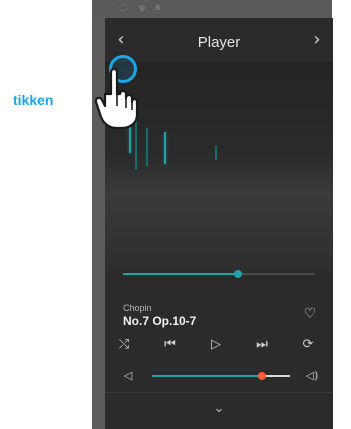 The height and width of the screenshot is (429, 351). Describe the element at coordinates (142, 8) in the screenshot. I see `signal-icon: ψ` at that location.